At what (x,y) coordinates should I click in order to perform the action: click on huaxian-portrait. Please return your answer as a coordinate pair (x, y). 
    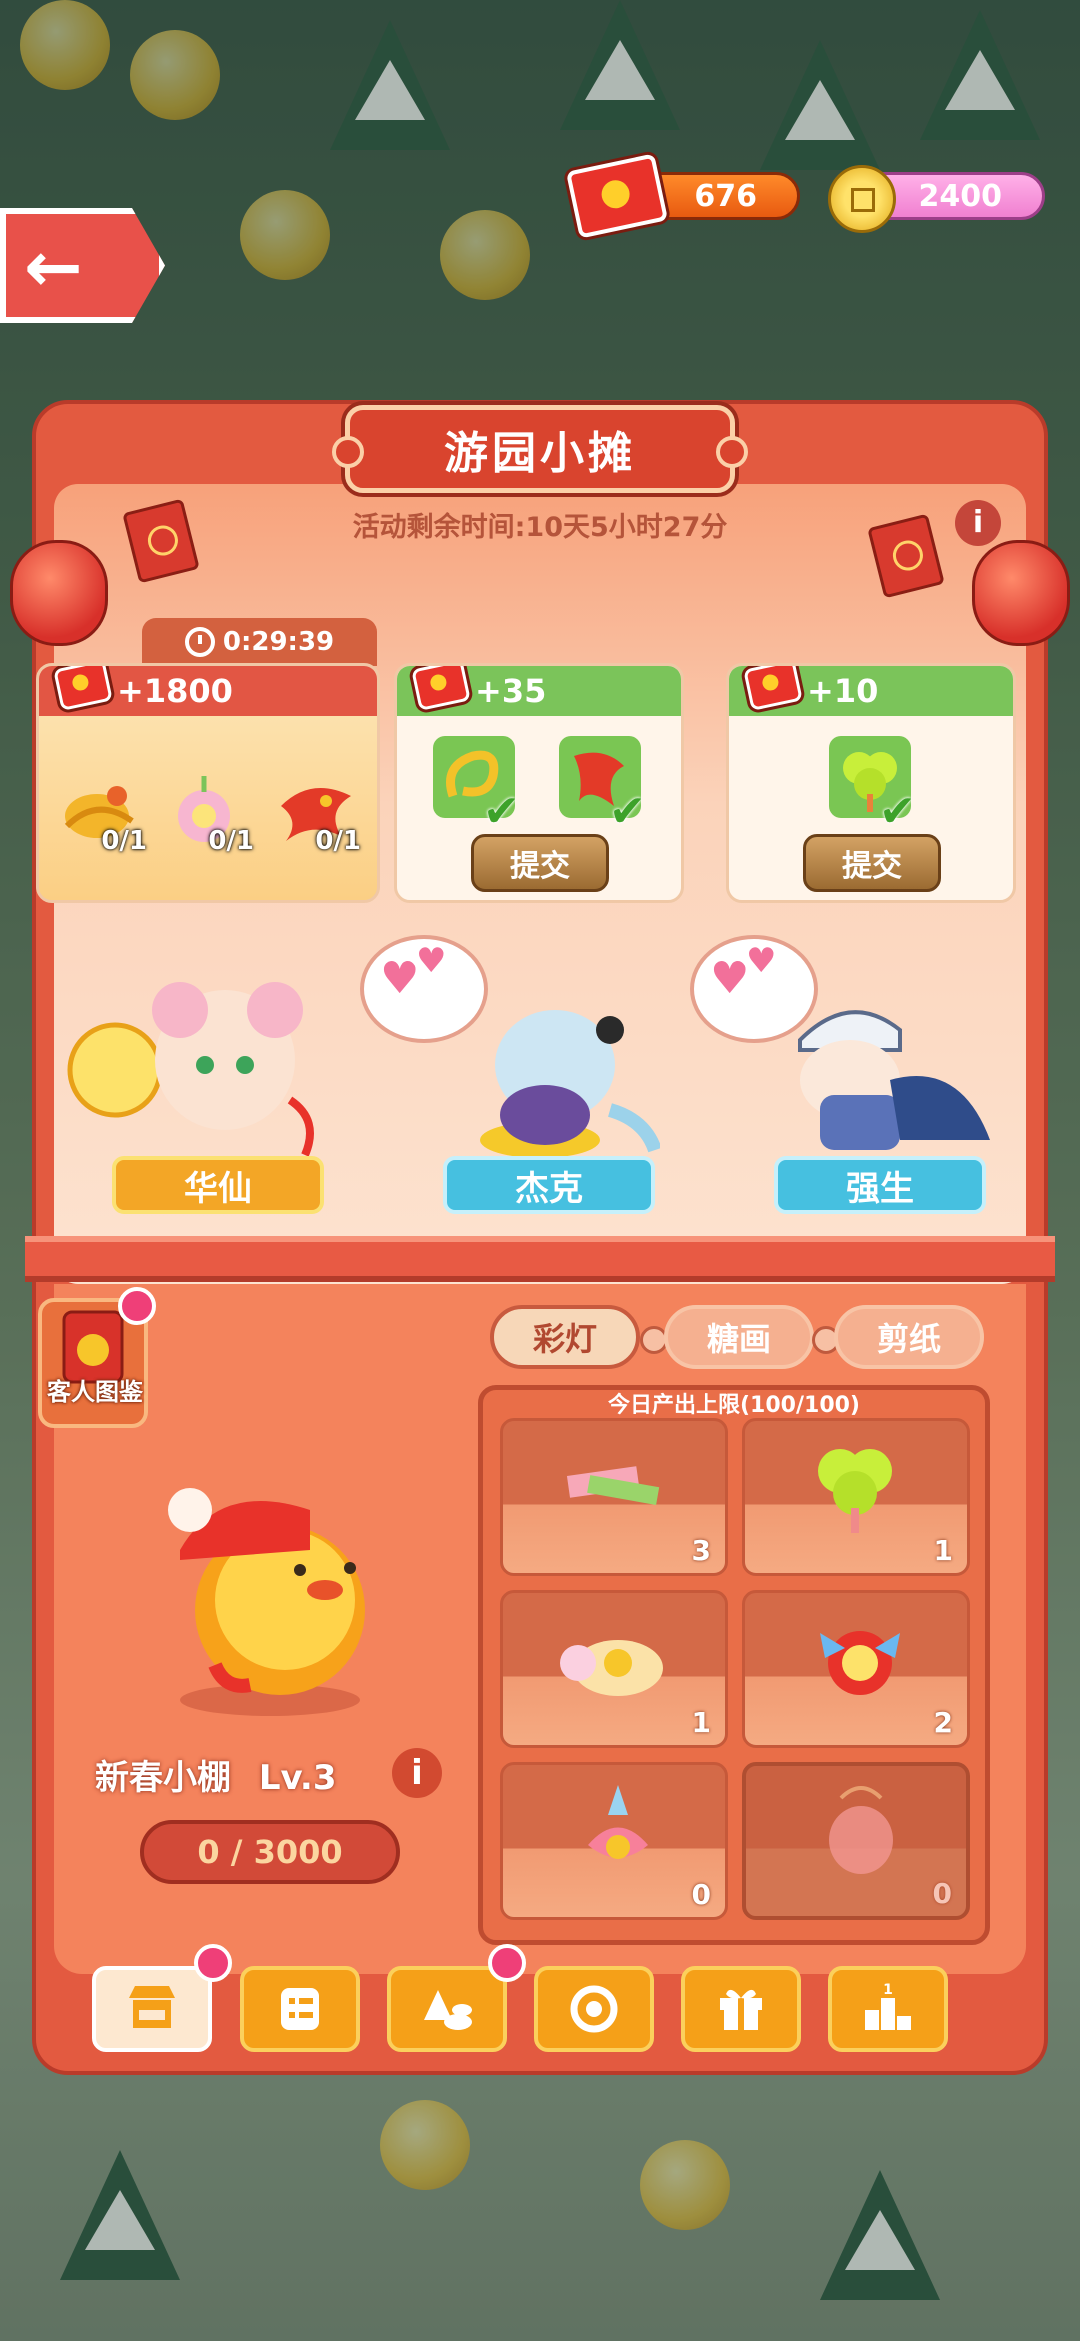
    Looking at the image, I should click on (190, 1069).